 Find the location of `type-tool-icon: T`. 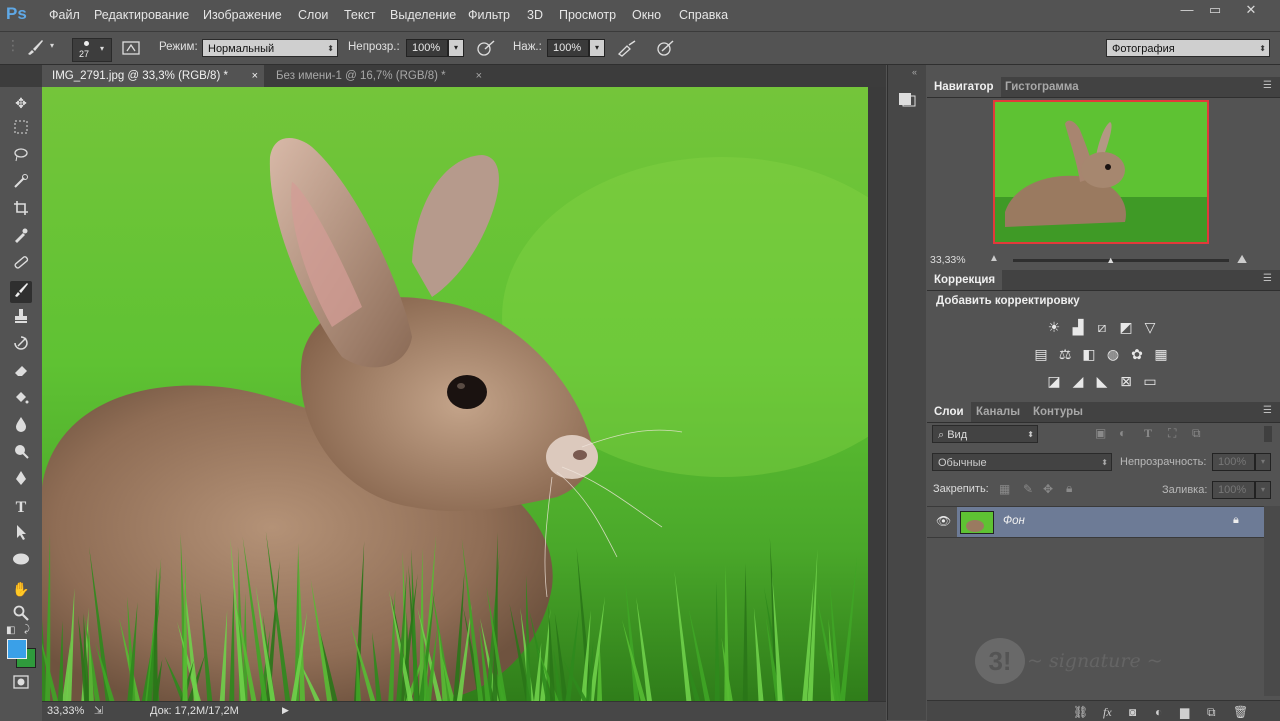

type-tool-icon: T is located at coordinates (21, 508).